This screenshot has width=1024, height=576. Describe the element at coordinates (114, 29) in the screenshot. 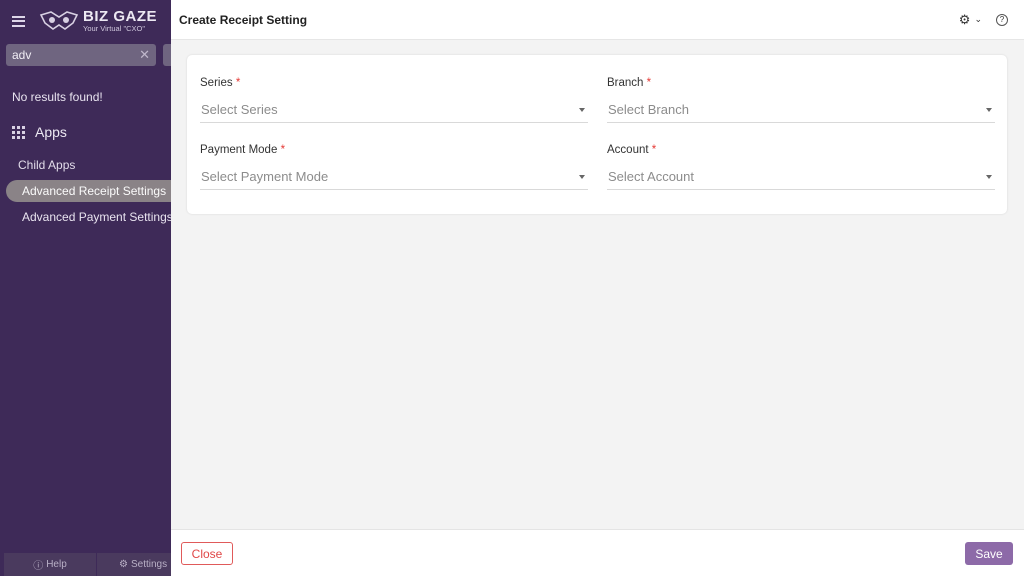

I see `logo-tagline: Your Virtual "CXO"` at that location.